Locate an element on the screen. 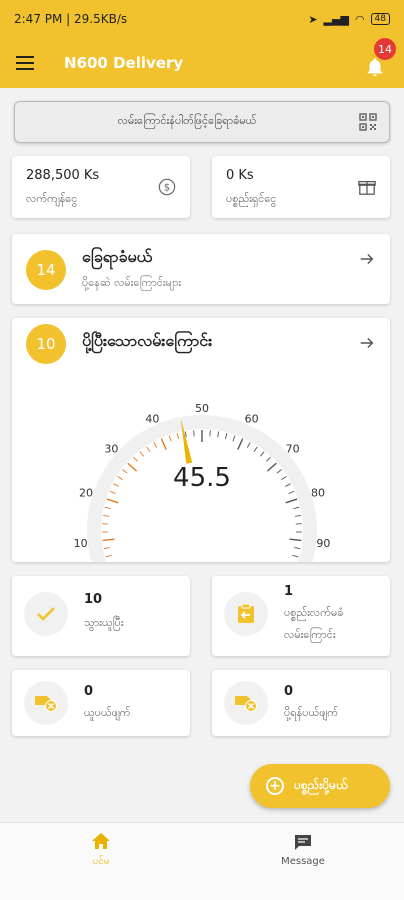 This screenshot has width=404, height=900. rejected-tile: 1 ပစ္စည်းလက်မခံလမ်းကြောင်း is located at coordinates (301, 616).